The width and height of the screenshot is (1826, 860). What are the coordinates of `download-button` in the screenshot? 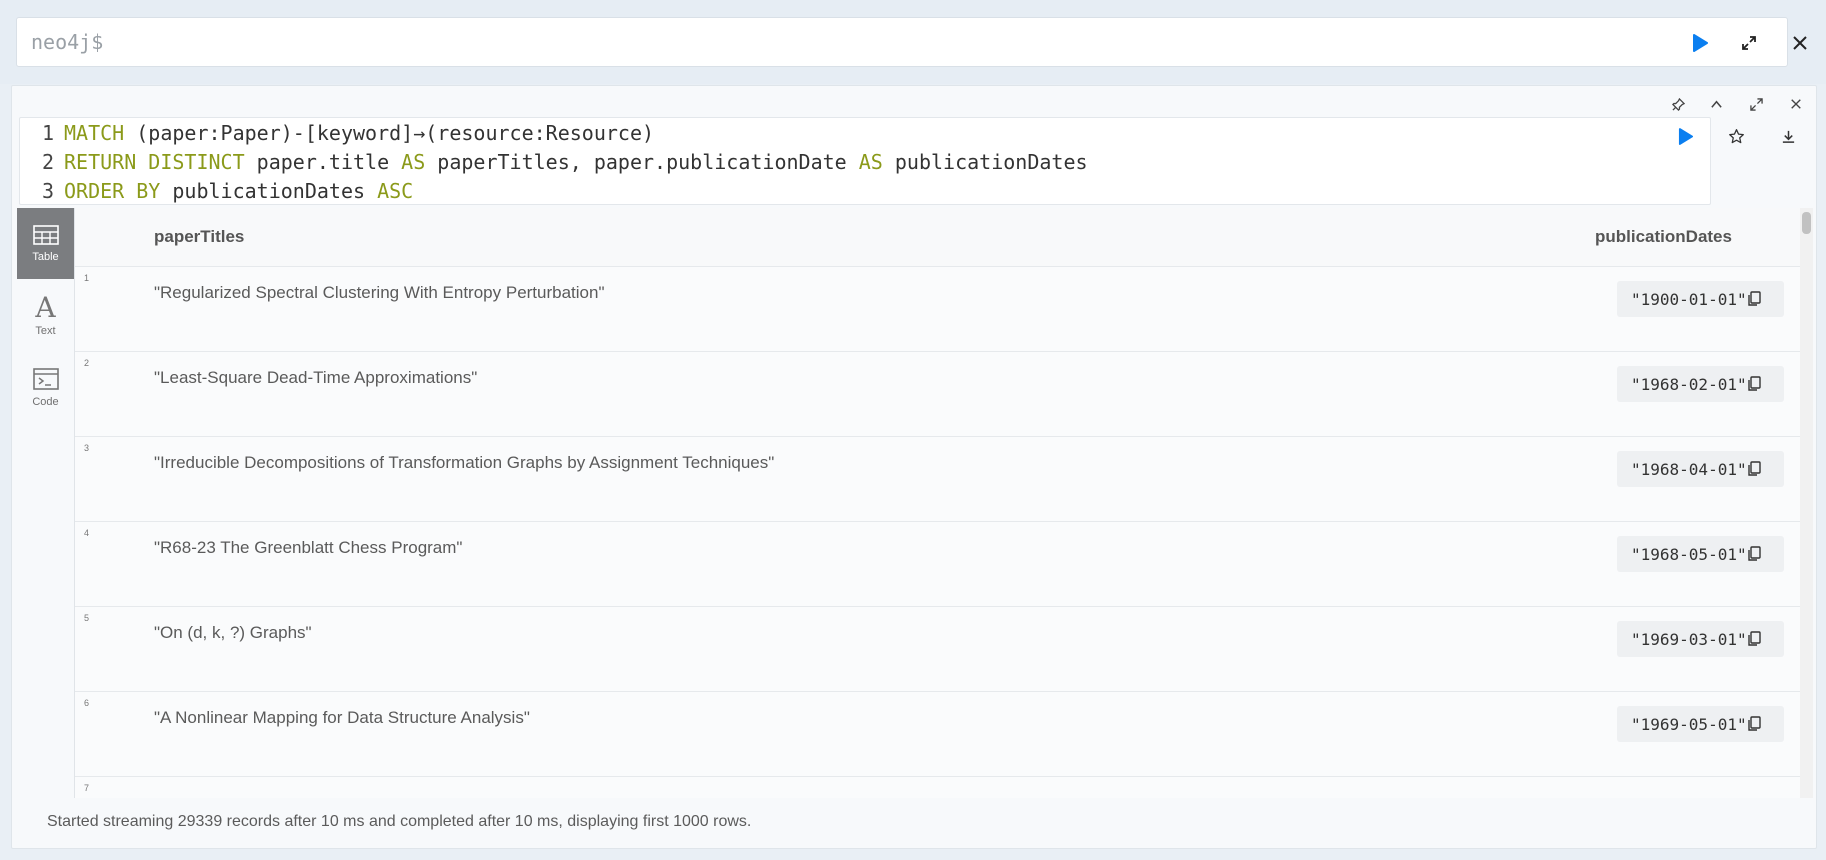 It's located at (1788, 136).